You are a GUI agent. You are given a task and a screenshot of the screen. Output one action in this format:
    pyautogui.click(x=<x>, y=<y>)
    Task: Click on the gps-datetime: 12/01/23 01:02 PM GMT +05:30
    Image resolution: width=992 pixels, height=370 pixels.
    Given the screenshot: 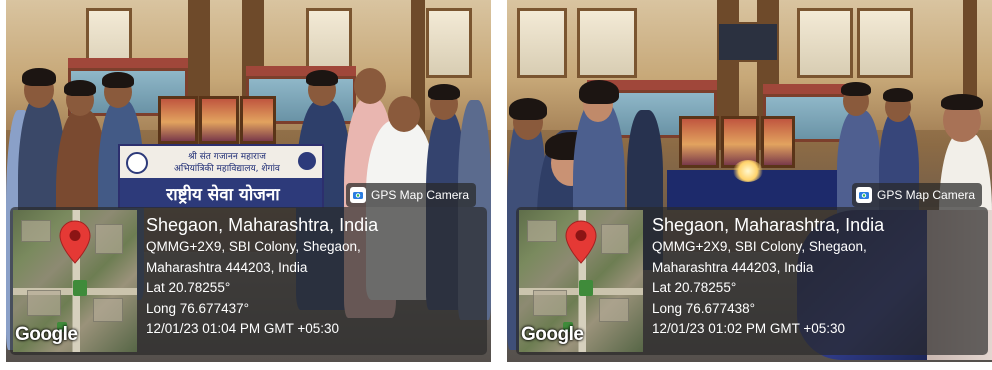 What is the action you would take?
    pyautogui.click(x=749, y=328)
    